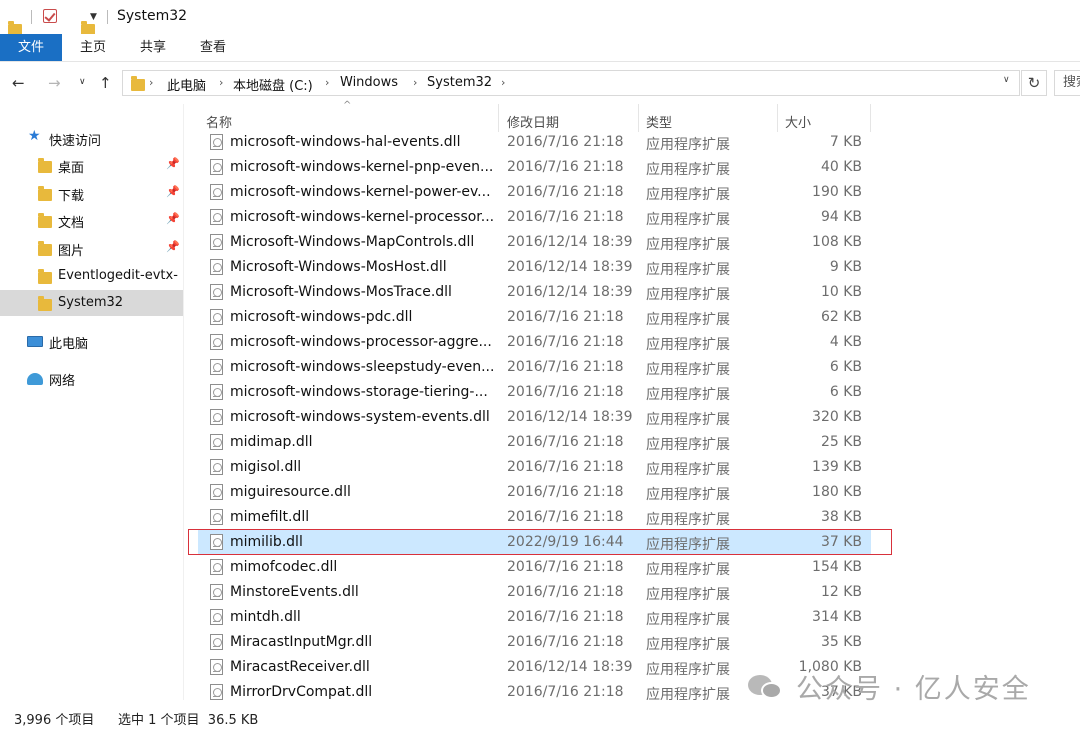 Image resolution: width=1080 pixels, height=729 pixels. I want to click on sidebar-item-label: 图片, so click(71, 251).